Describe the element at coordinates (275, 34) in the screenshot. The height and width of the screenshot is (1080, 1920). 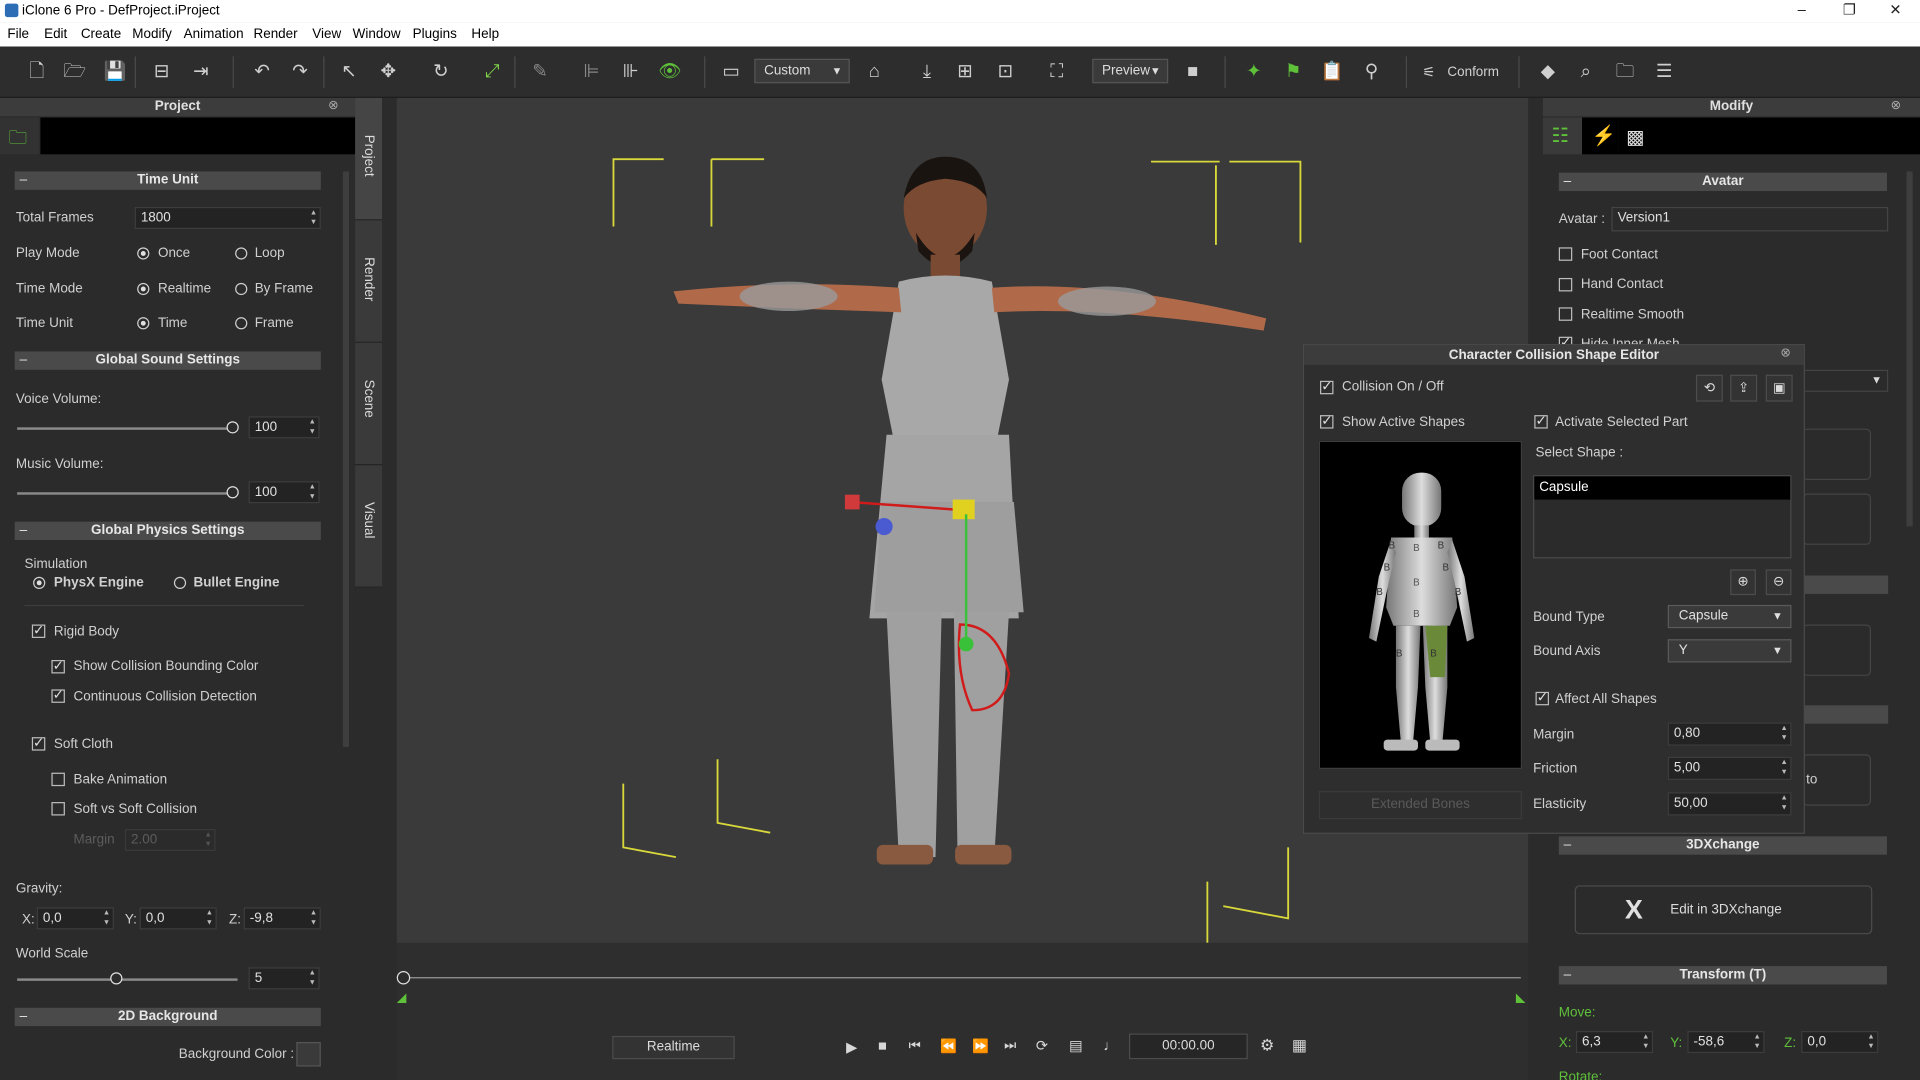
I see `menu-render: Render` at that location.